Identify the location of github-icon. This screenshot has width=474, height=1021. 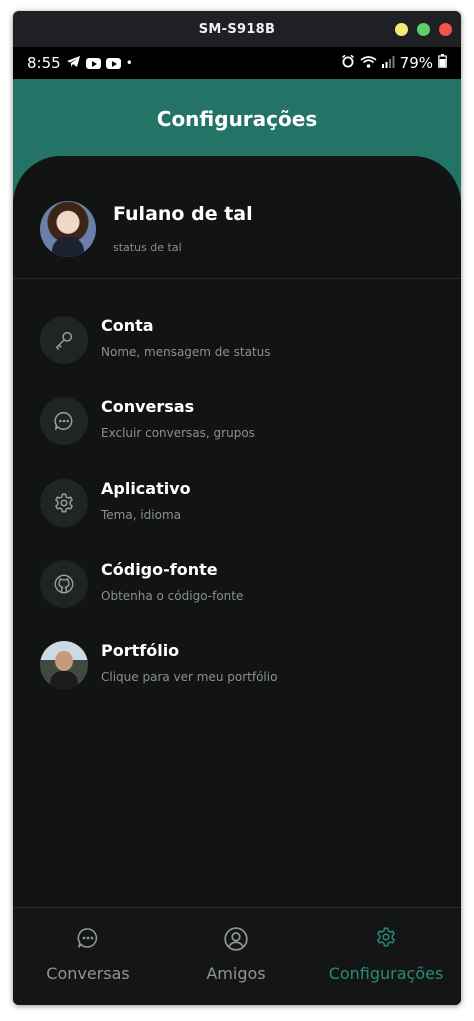
(64, 584).